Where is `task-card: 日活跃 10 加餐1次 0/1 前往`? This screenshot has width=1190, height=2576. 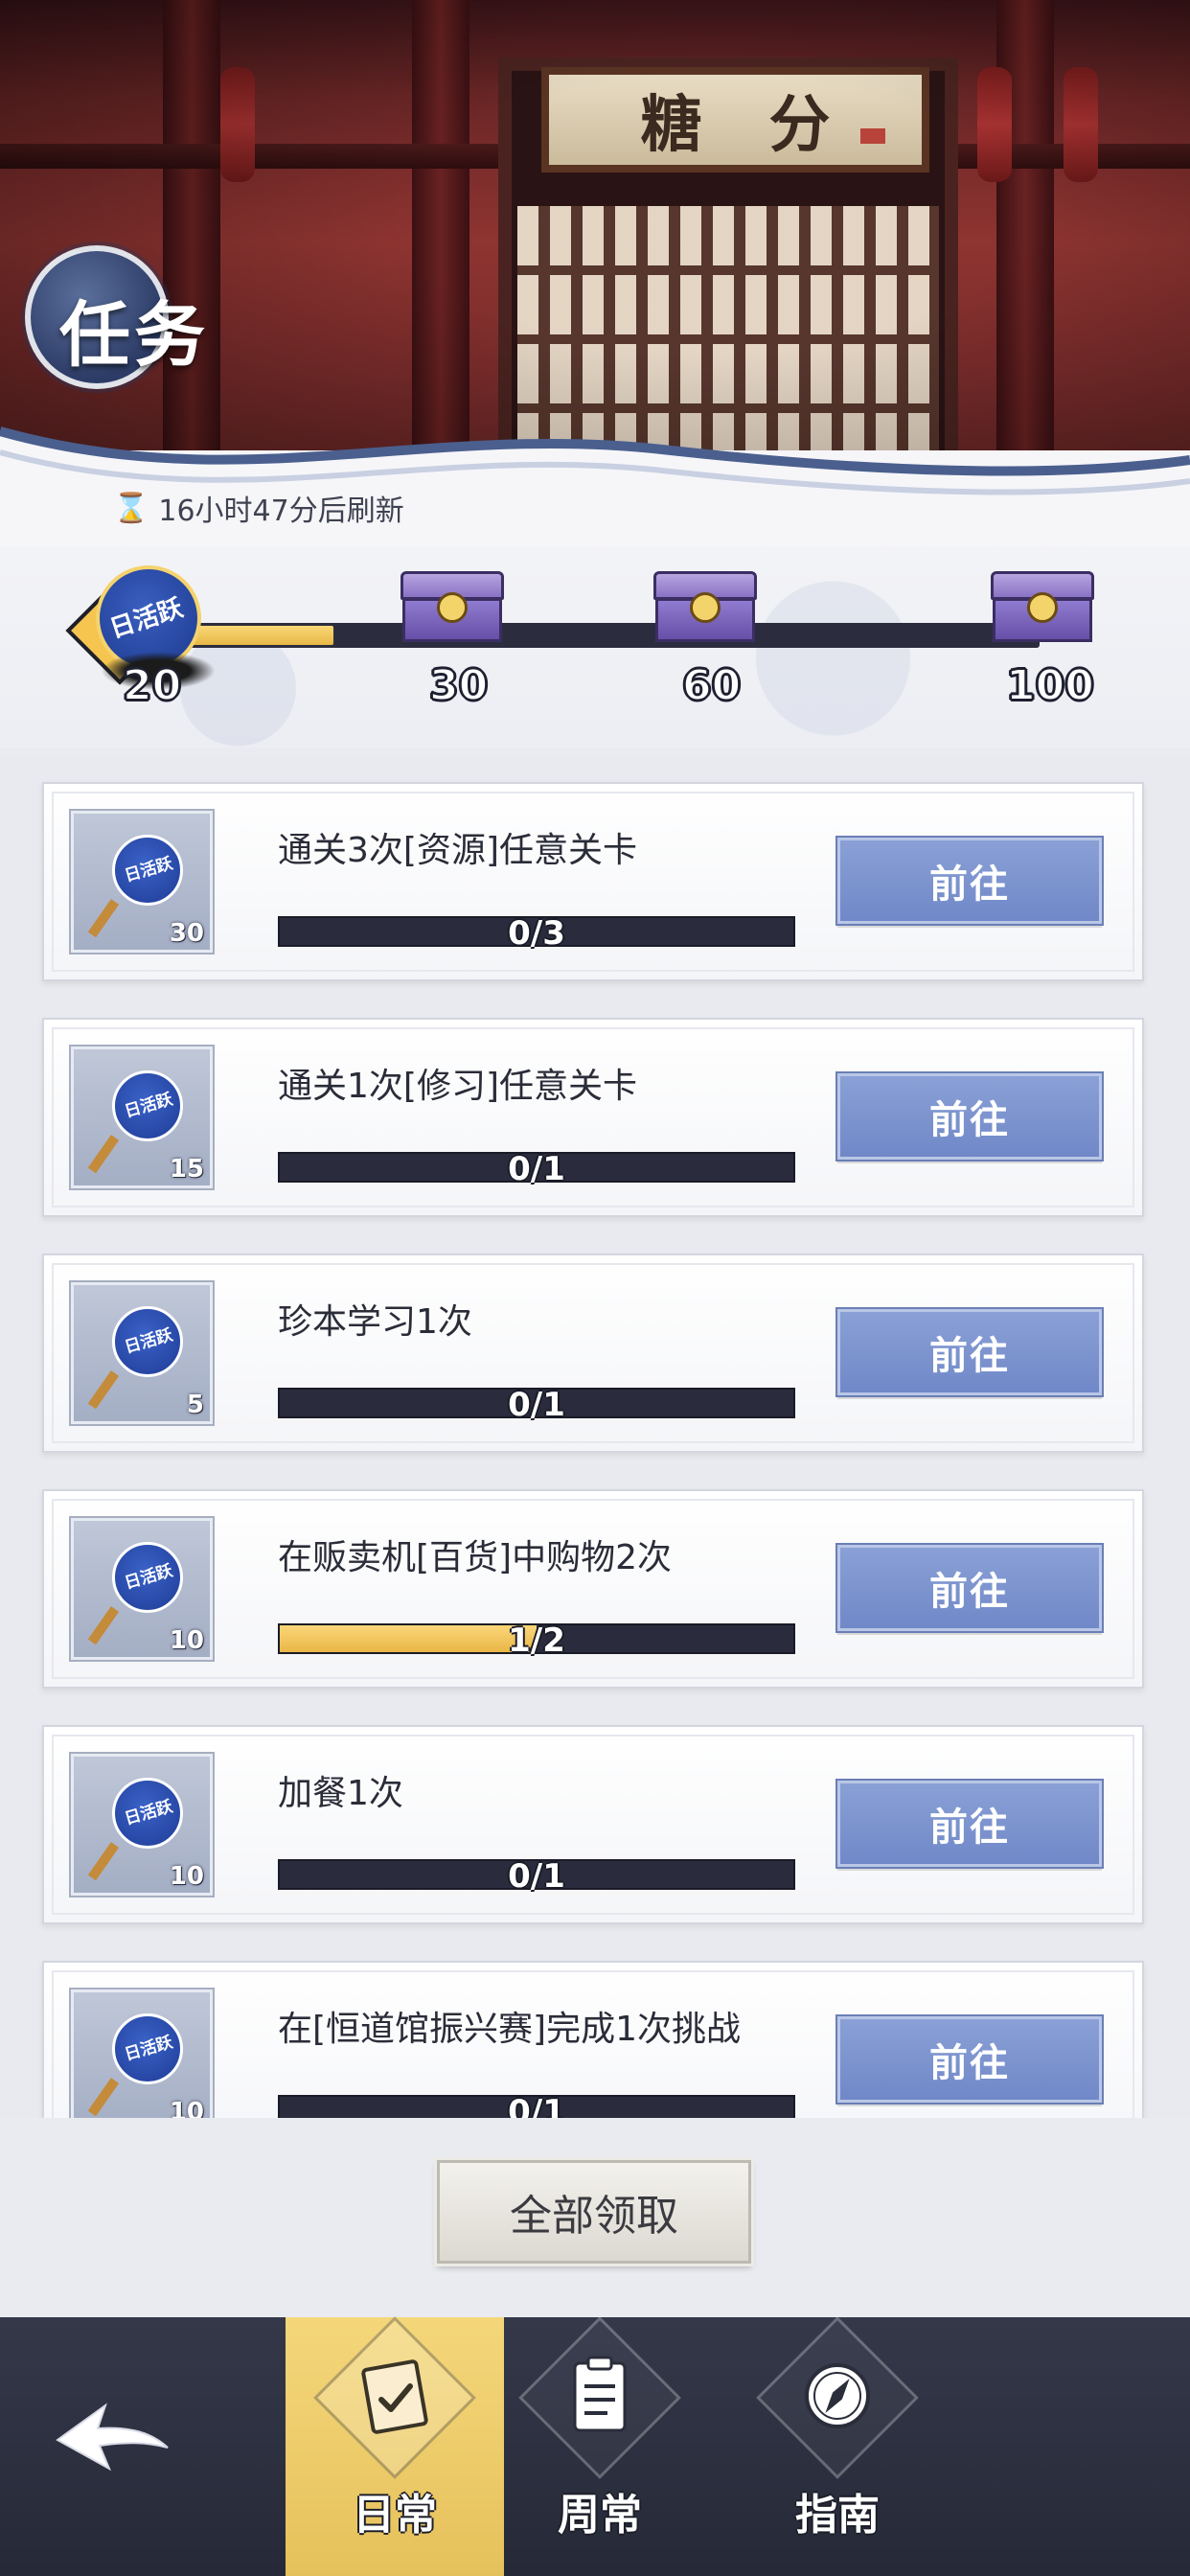
task-card: 日活跃 10 加餐1次 0/1 前往 is located at coordinates (593, 1824).